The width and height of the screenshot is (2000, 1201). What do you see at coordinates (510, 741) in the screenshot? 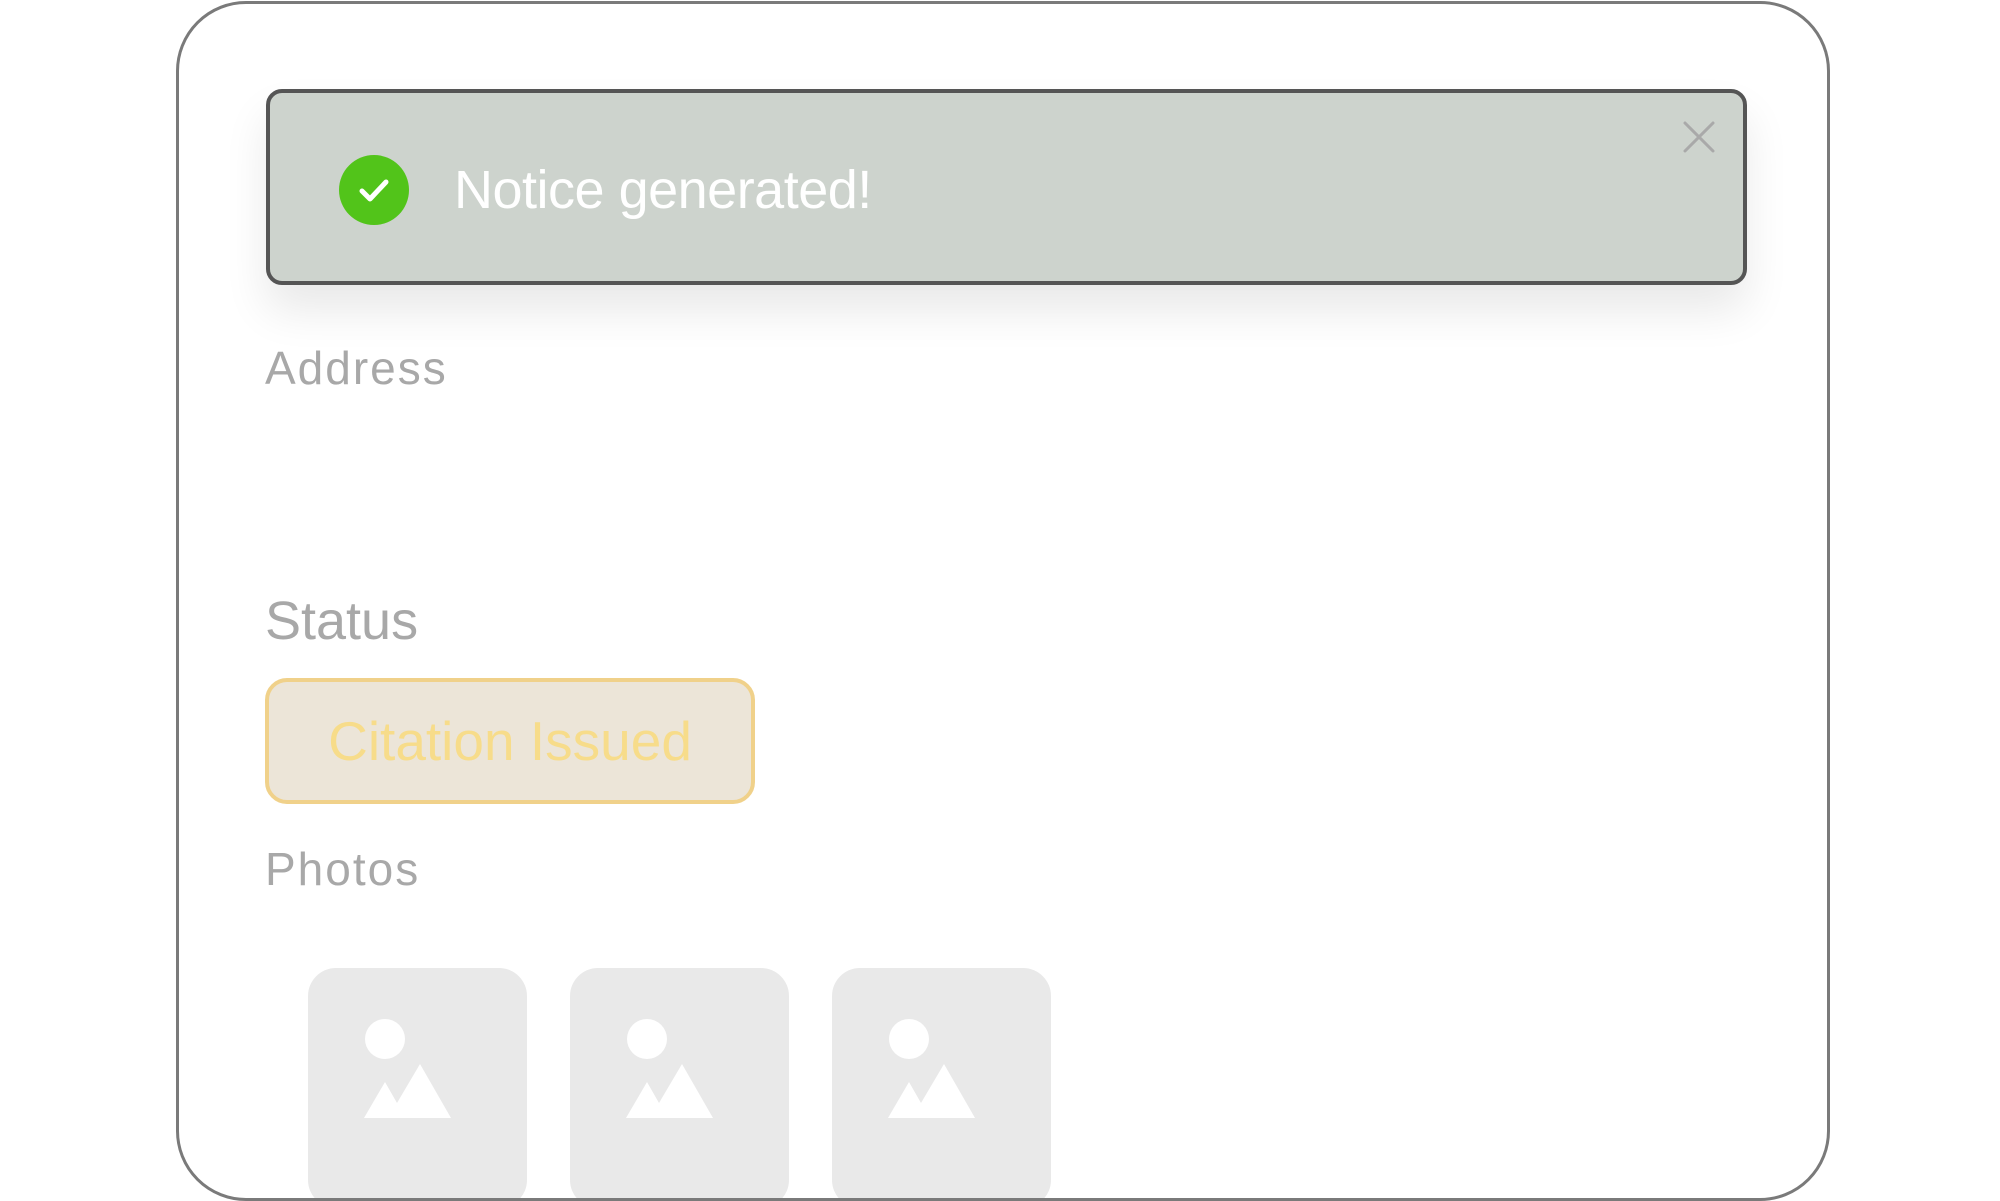
I see `status-badge: Citation Issued` at bounding box center [510, 741].